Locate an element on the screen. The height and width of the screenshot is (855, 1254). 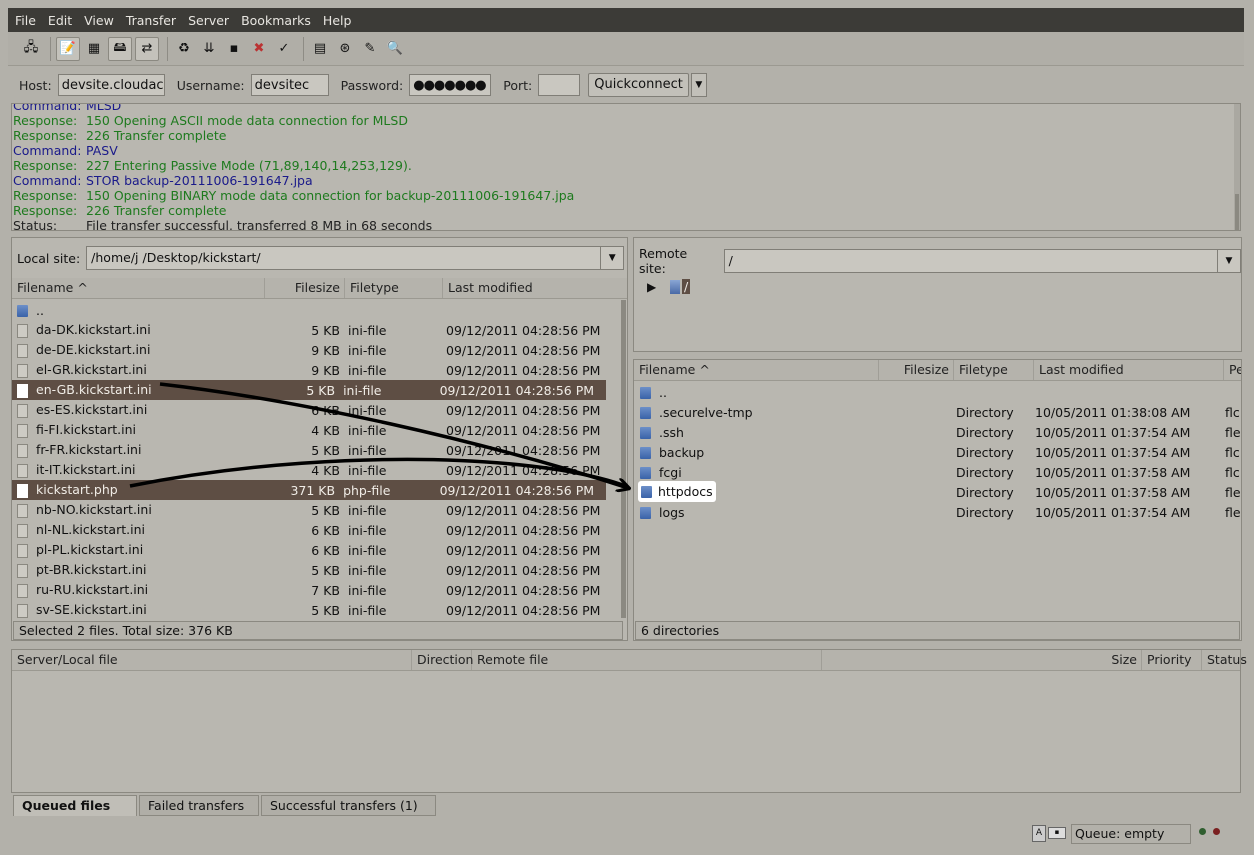
local-file-row: .. is located at coordinates (315, 310).